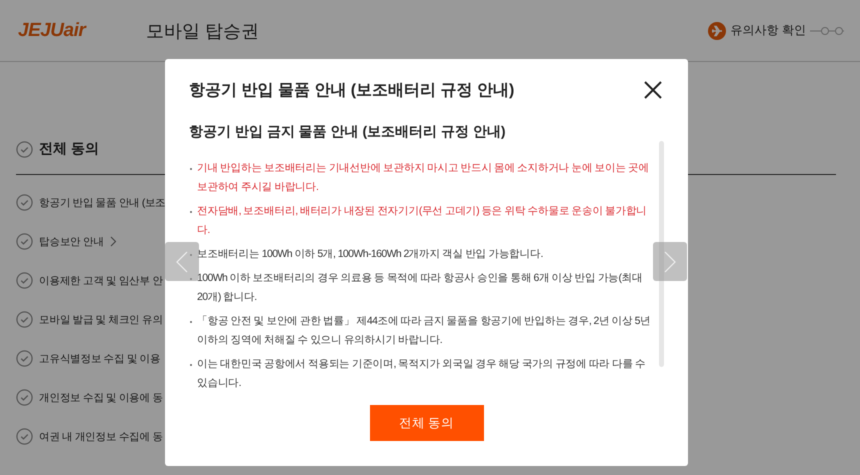 The width and height of the screenshot is (860, 475). What do you see at coordinates (99, 359) in the screenshot?
I see `agreement-label: 고유식별정보 수집 및 이용` at bounding box center [99, 359].